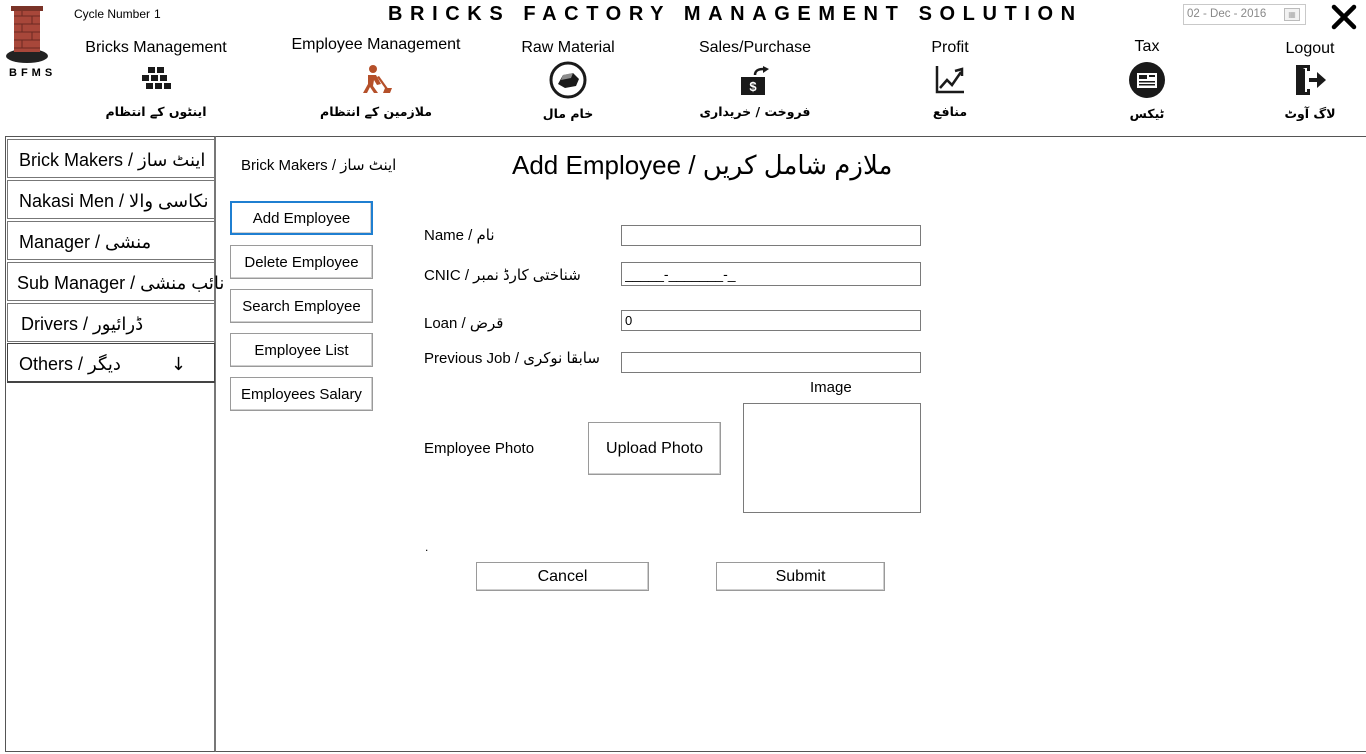 This screenshot has width=1366, height=754. What do you see at coordinates (568, 47) in the screenshot?
I see `nav-label: Raw Material` at bounding box center [568, 47].